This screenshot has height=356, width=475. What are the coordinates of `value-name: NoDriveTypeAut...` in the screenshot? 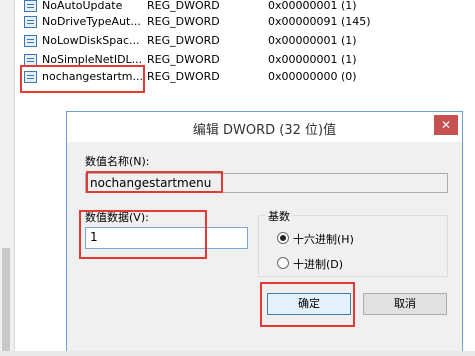 It's located at (91, 21).